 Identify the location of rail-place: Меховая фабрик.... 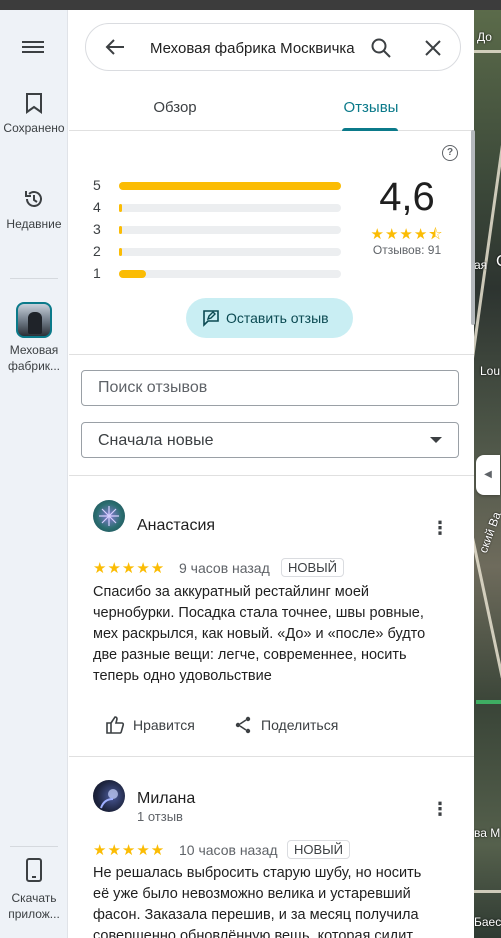
(34, 338).